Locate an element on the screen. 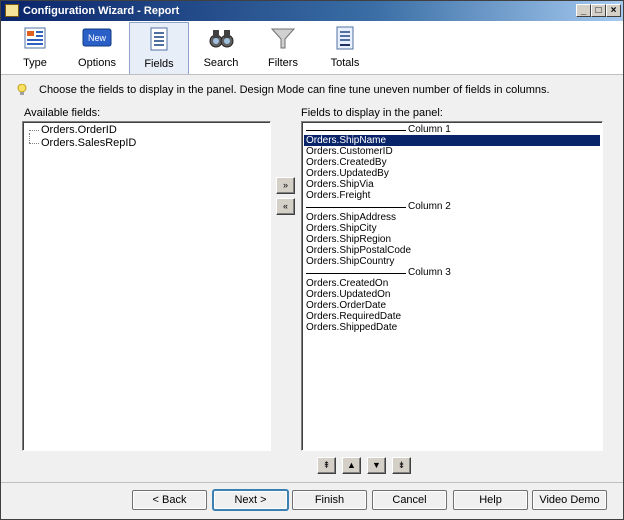  field-item: Orders.CustomerID is located at coordinates (452, 151).